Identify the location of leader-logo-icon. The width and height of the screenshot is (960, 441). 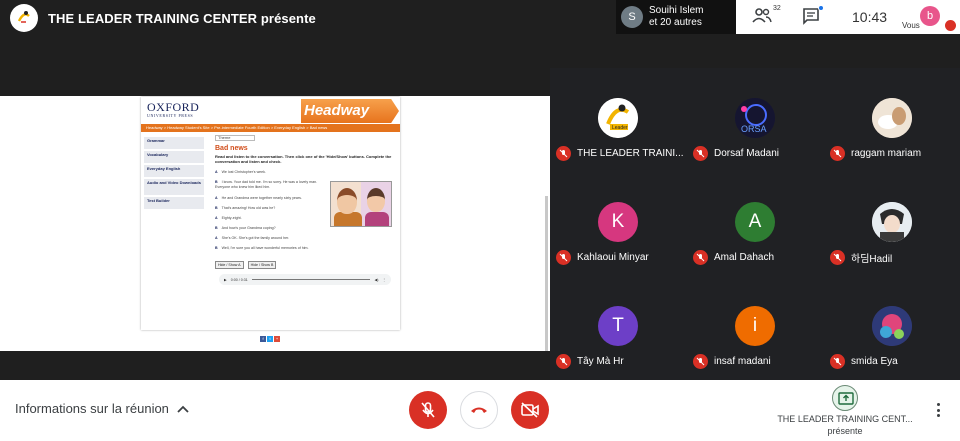
(24, 18).